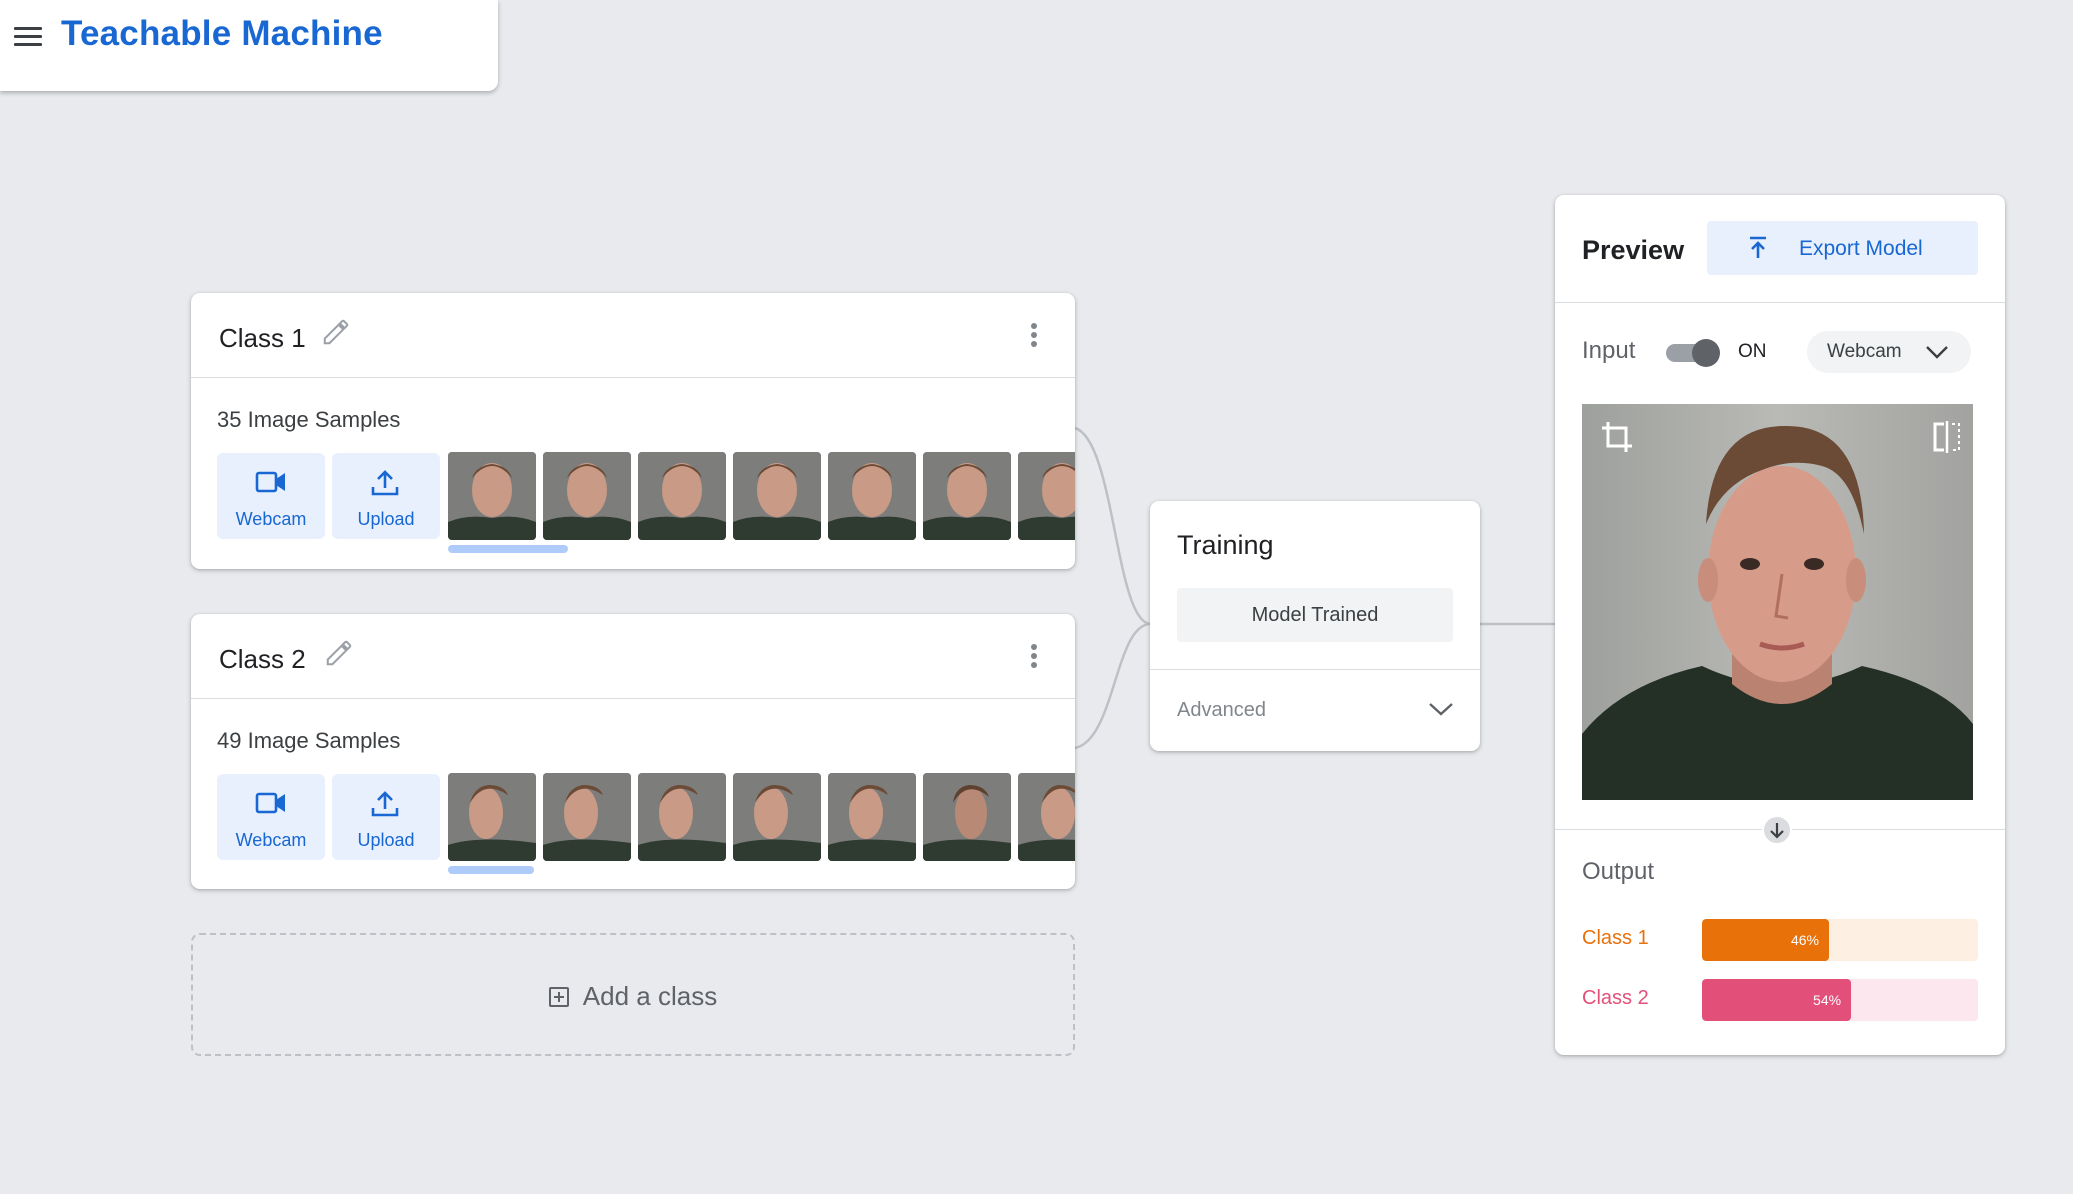 This screenshot has width=2073, height=1194. I want to click on add-class-label: Add a class, so click(650, 996).